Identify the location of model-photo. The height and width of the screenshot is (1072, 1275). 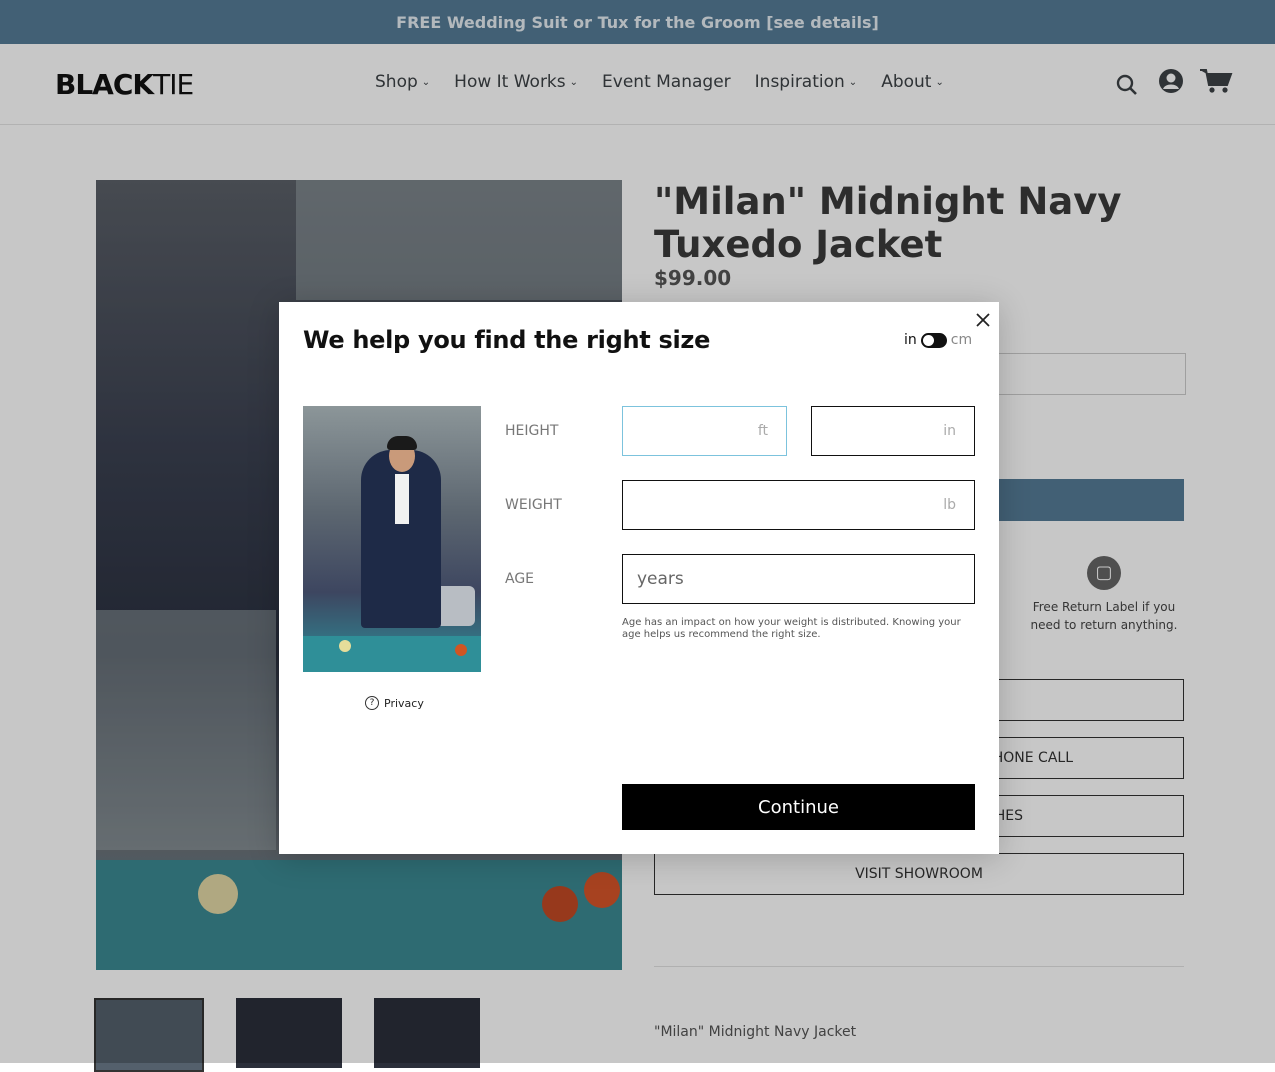
(392, 539).